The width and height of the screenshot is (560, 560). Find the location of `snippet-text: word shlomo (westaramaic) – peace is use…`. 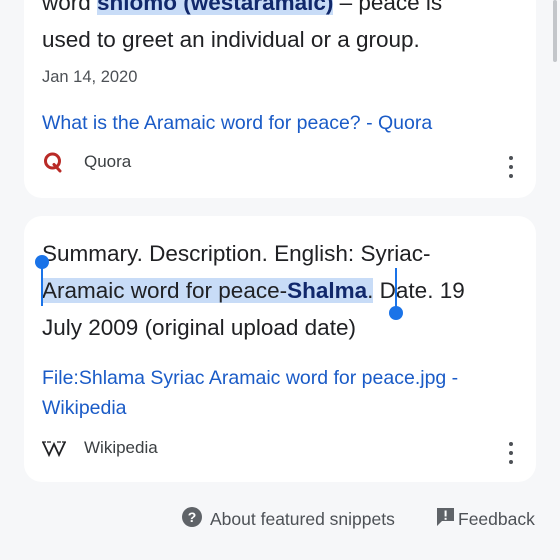

snippet-text: word shlomo (westaramaic) – peace is use… is located at coordinates (277, 29).